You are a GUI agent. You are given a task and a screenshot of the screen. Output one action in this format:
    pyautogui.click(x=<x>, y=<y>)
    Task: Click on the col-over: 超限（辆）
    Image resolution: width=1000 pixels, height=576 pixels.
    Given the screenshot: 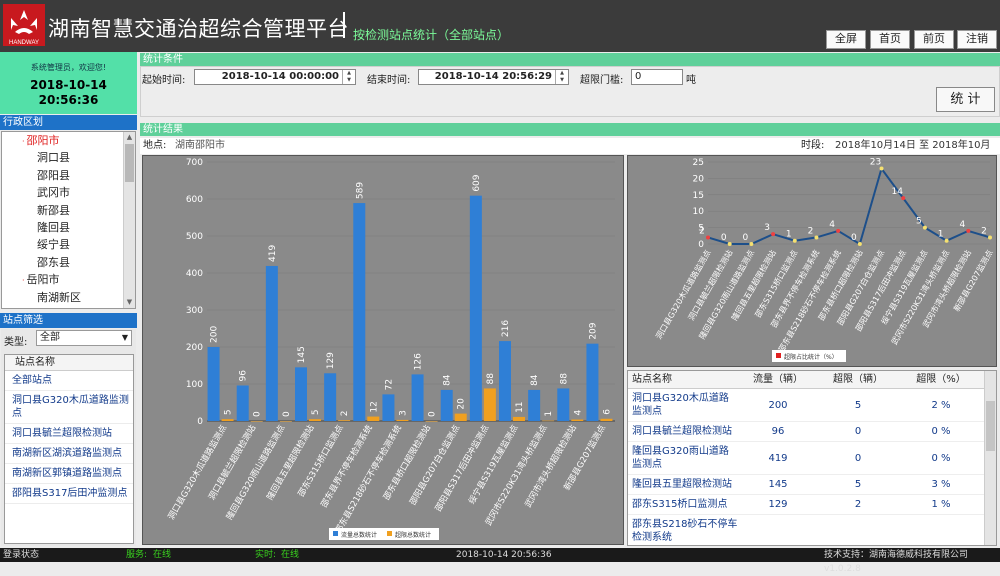 What is the action you would take?
    pyautogui.click(x=858, y=379)
    